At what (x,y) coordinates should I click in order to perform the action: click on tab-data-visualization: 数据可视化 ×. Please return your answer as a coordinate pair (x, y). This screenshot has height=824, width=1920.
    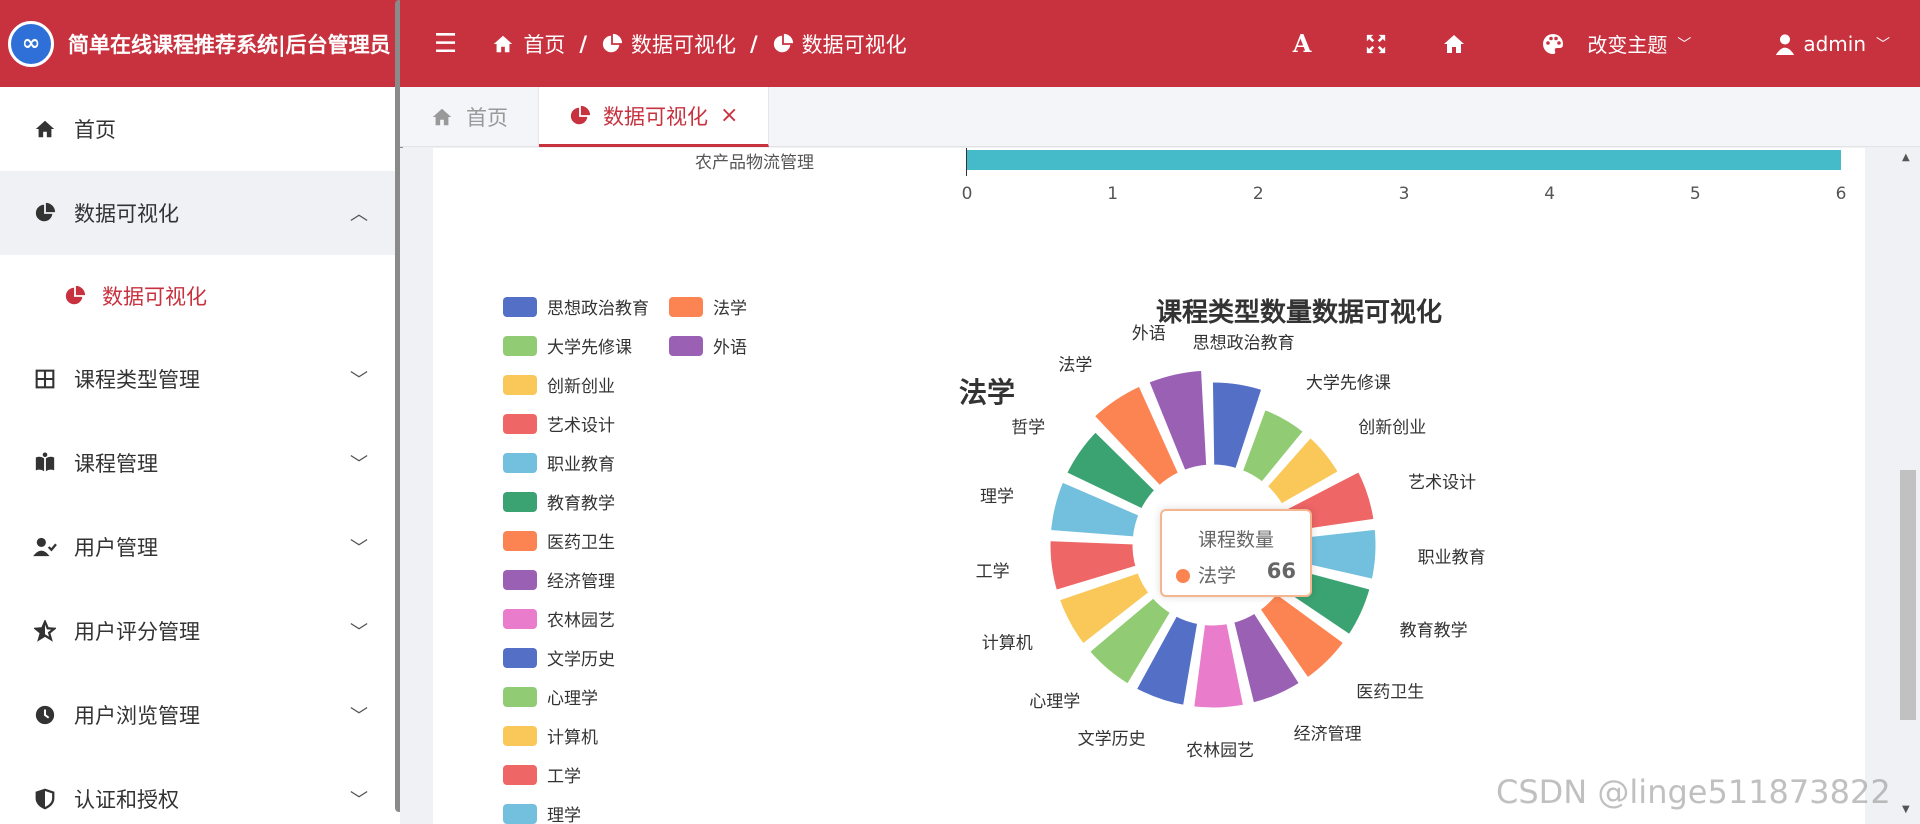
    Looking at the image, I should click on (654, 117).